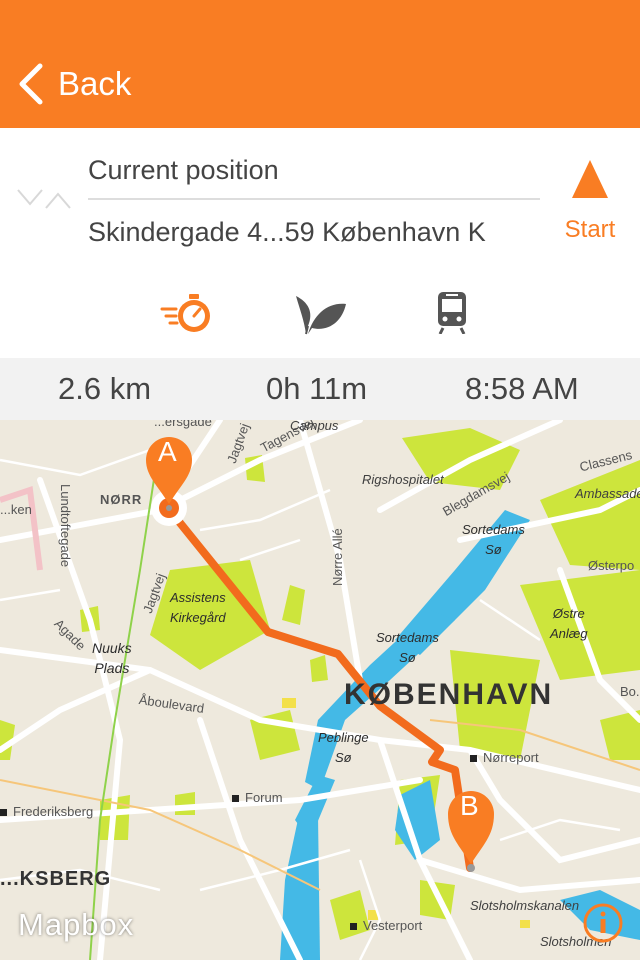  I want to click on city-label: KØBENHAVN, so click(449, 694).